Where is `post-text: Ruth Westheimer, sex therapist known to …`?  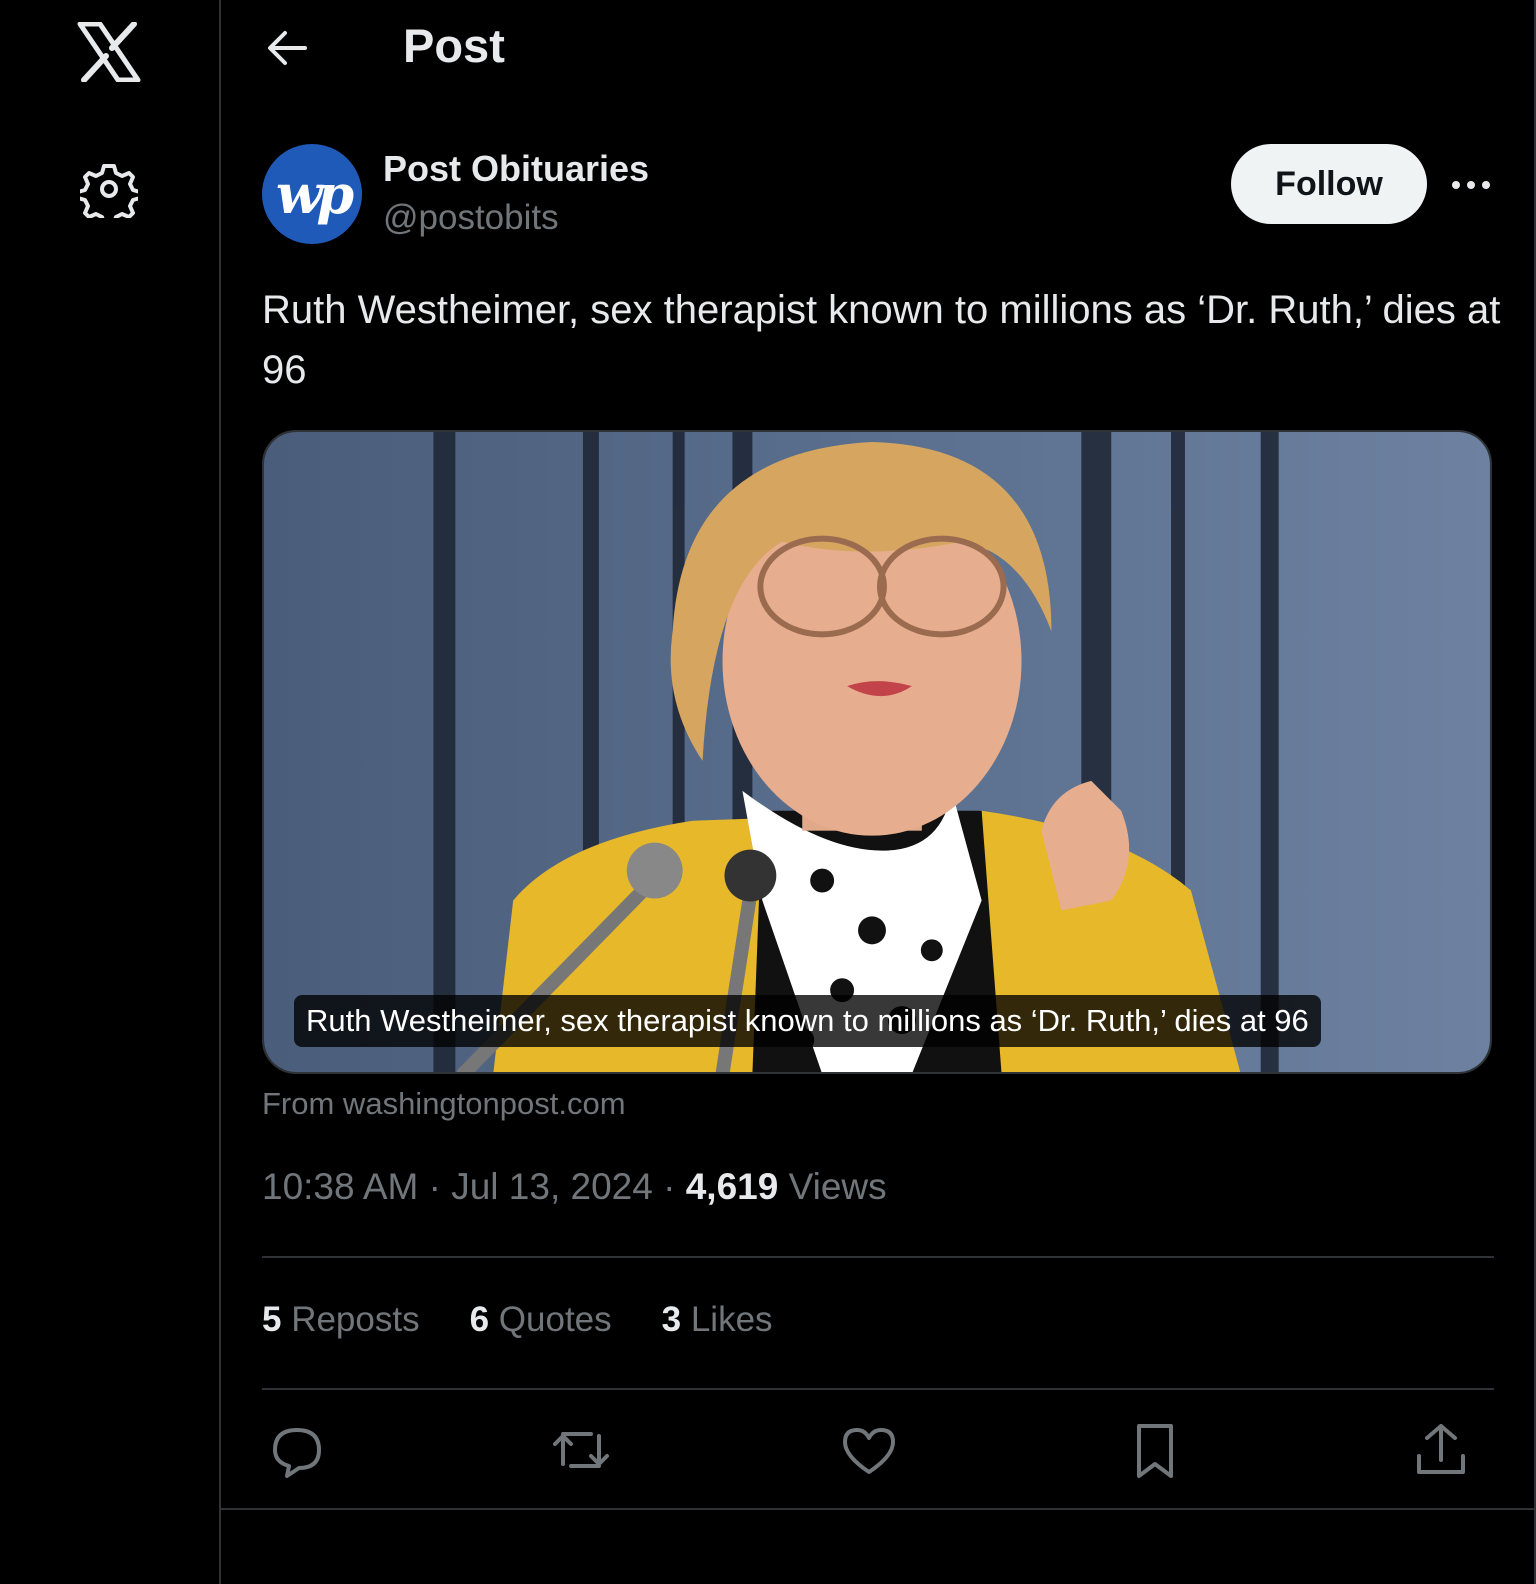 post-text: Ruth Westheimer, sex therapist known to … is located at coordinates (881, 340).